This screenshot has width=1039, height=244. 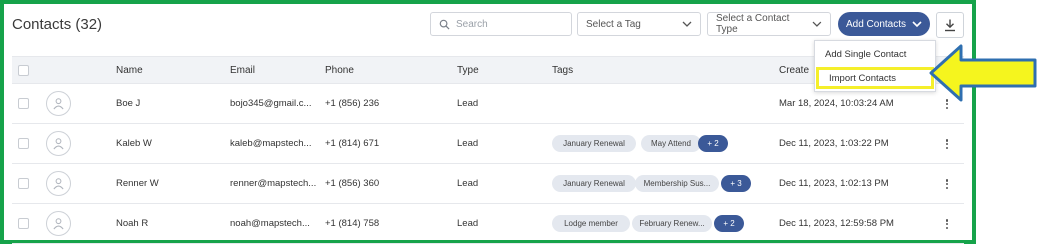 What do you see at coordinates (472, 24) in the screenshot?
I see `search-placeholder: Search` at bounding box center [472, 24].